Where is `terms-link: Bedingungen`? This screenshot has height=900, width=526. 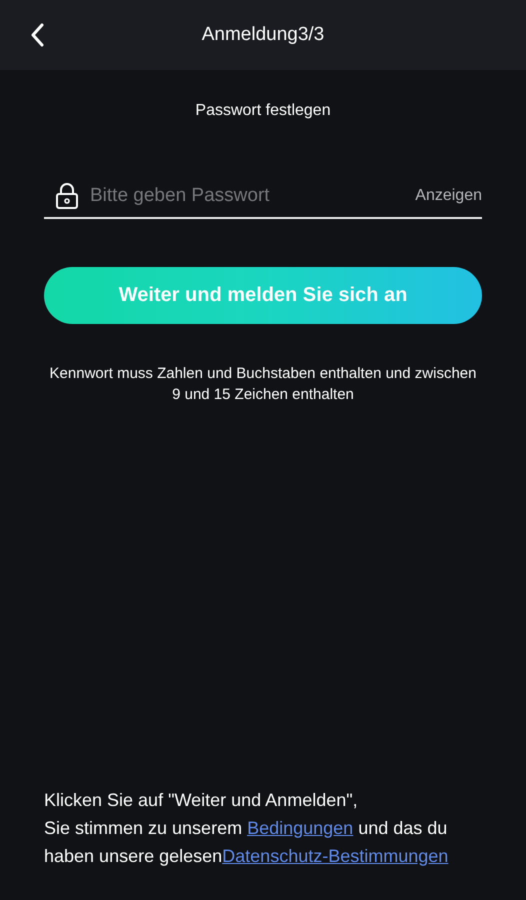 terms-link: Bedingungen is located at coordinates (300, 828).